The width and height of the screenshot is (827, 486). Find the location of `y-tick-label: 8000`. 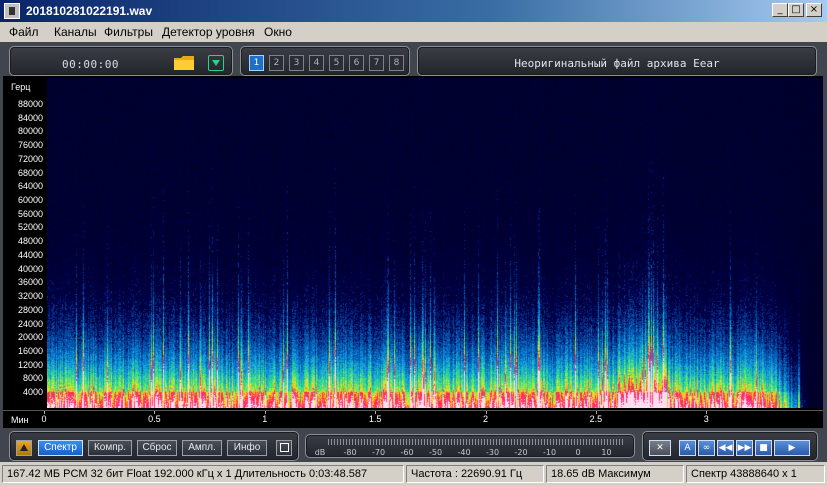

y-tick-label: 8000 is located at coordinates (32, 378).